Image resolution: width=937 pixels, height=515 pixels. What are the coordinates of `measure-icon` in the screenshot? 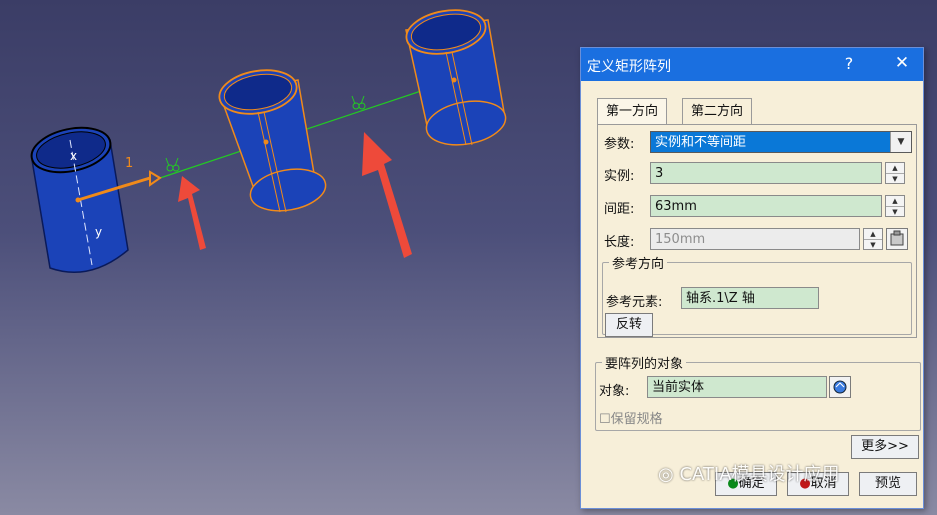 It's located at (897, 239).